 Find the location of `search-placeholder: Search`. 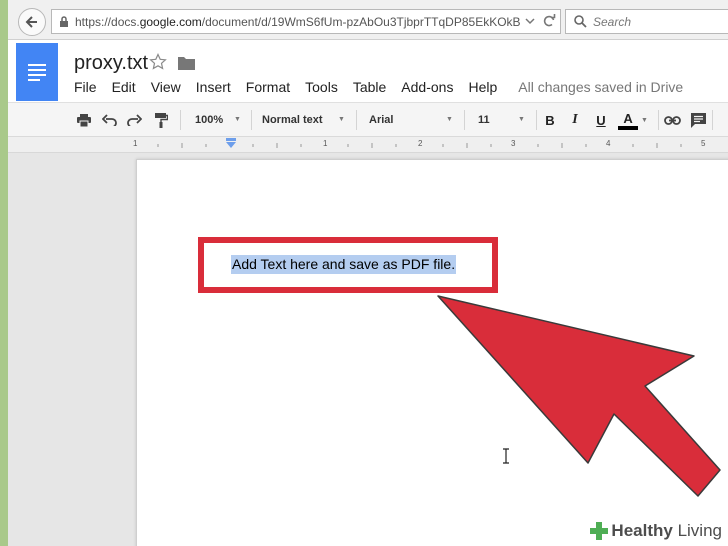

search-placeholder: Search is located at coordinates (612, 21).